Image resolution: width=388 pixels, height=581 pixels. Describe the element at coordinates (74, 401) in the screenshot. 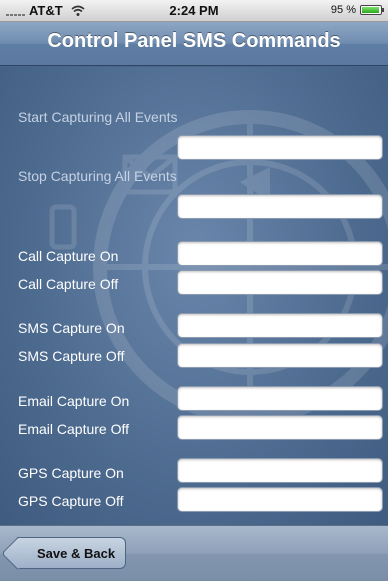

I see `field-label-email-capture-on: Email Capture On` at that location.